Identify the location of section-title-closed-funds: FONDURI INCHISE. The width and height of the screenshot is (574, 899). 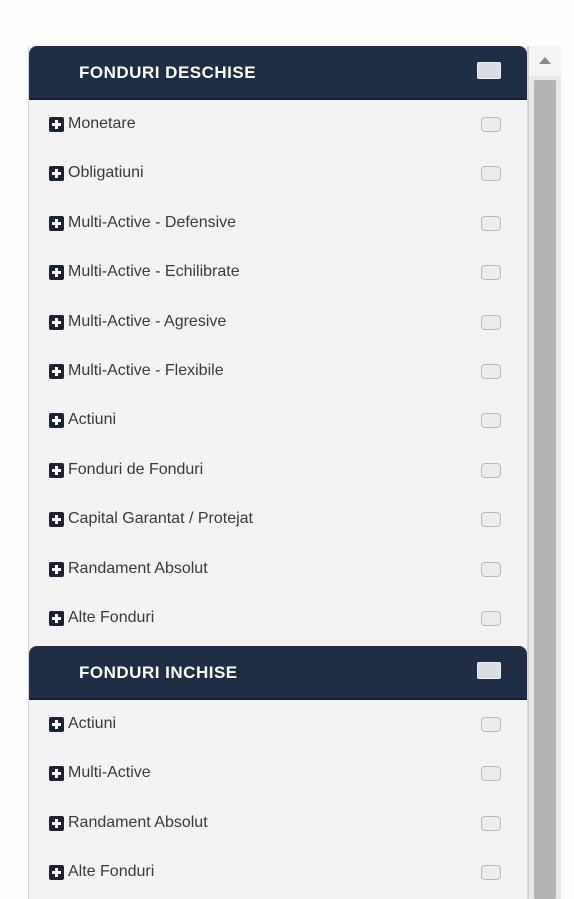
(158, 672).